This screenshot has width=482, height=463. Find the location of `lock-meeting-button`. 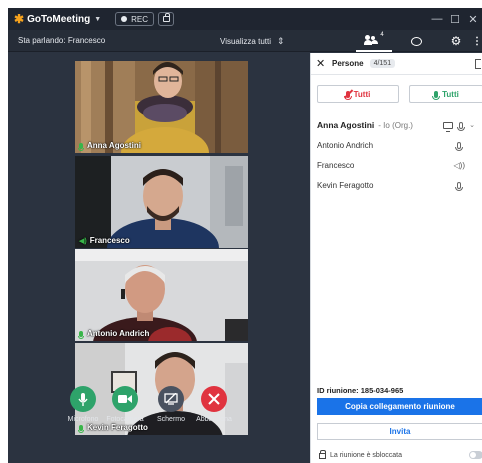

lock-meeting-button is located at coordinates (166, 19).